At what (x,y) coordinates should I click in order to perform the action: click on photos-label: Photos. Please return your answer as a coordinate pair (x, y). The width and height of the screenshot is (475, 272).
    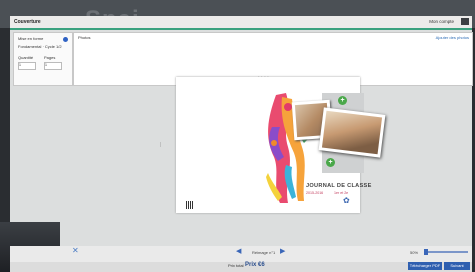
    Looking at the image, I should click on (84, 37).